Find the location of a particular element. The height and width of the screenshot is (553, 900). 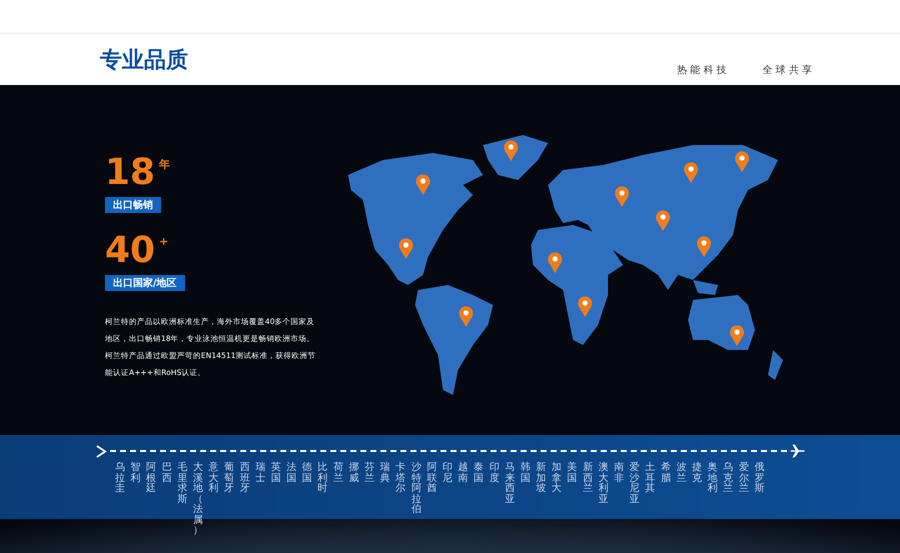

country-name: 巴西 is located at coordinates (166, 474).